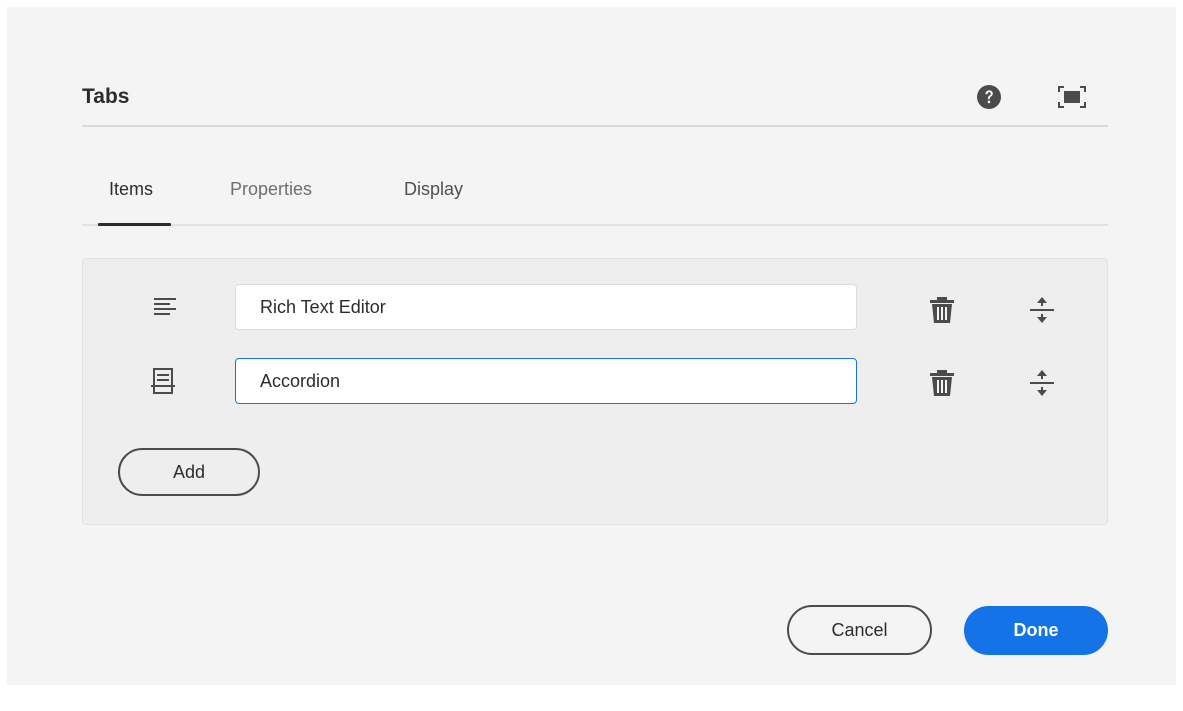  I want to click on tabs-divider, so click(595, 225).